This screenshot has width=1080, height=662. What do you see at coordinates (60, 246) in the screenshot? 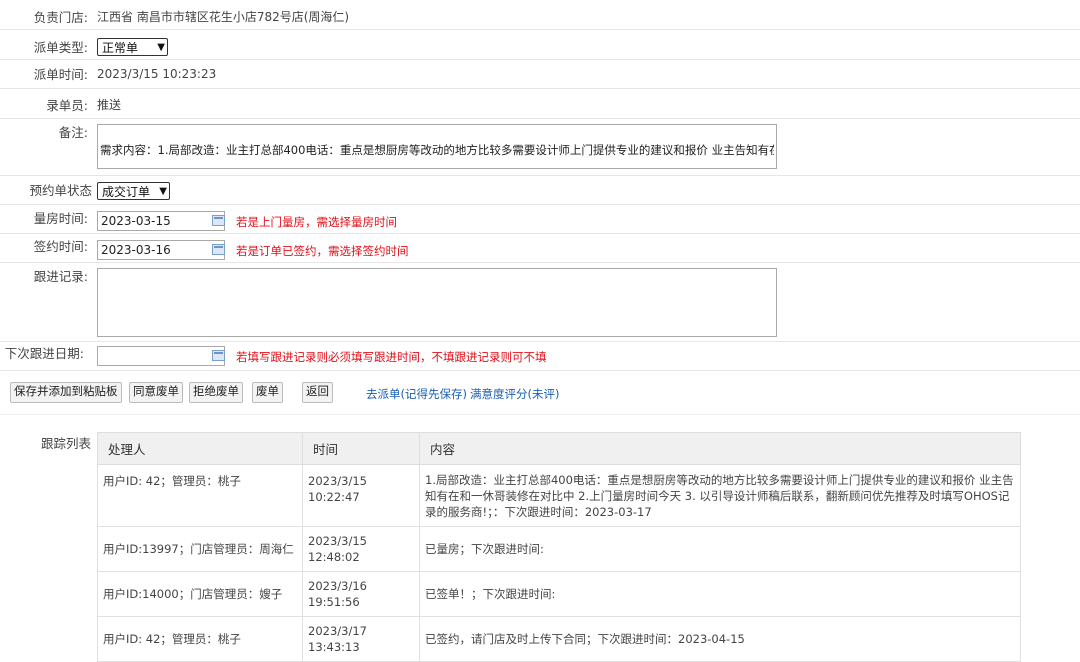
I see `sign-time-label: 签约时间:` at bounding box center [60, 246].